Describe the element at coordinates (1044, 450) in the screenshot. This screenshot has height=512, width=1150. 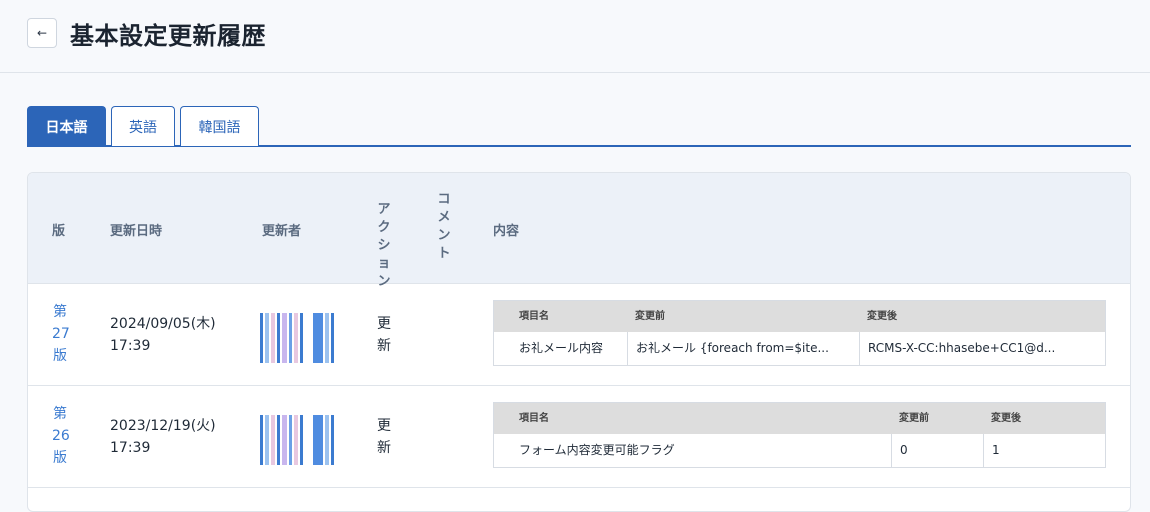
I see `diff-cell-after: 1` at that location.